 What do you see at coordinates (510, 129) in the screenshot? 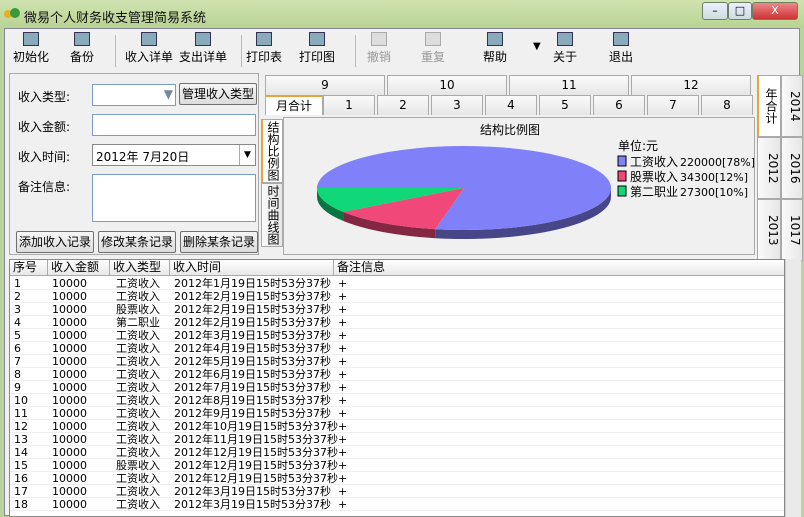
I see `chart-title: 结构比例图` at bounding box center [510, 129].